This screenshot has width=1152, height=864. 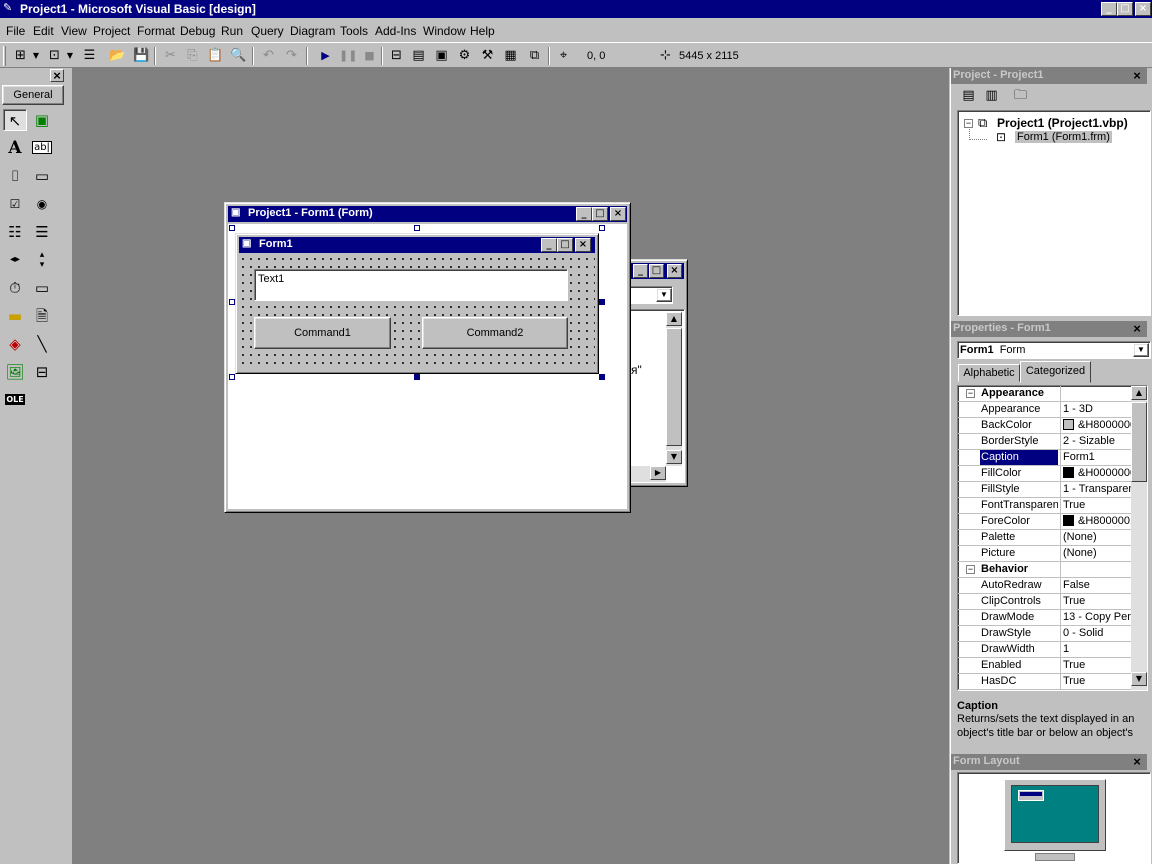 What do you see at coordinates (1096, 633) in the screenshot?
I see `property-value: 0 - Solid` at bounding box center [1096, 633].